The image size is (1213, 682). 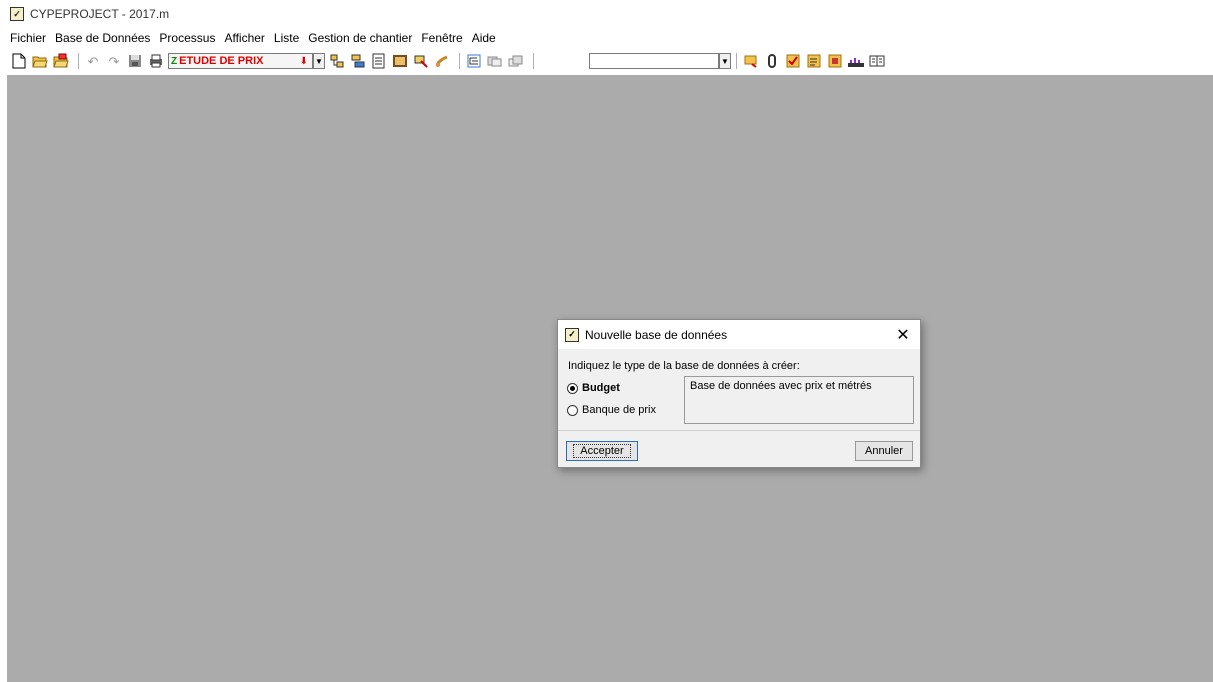 What do you see at coordinates (474, 61) in the screenshot?
I see `tree-icon` at bounding box center [474, 61].